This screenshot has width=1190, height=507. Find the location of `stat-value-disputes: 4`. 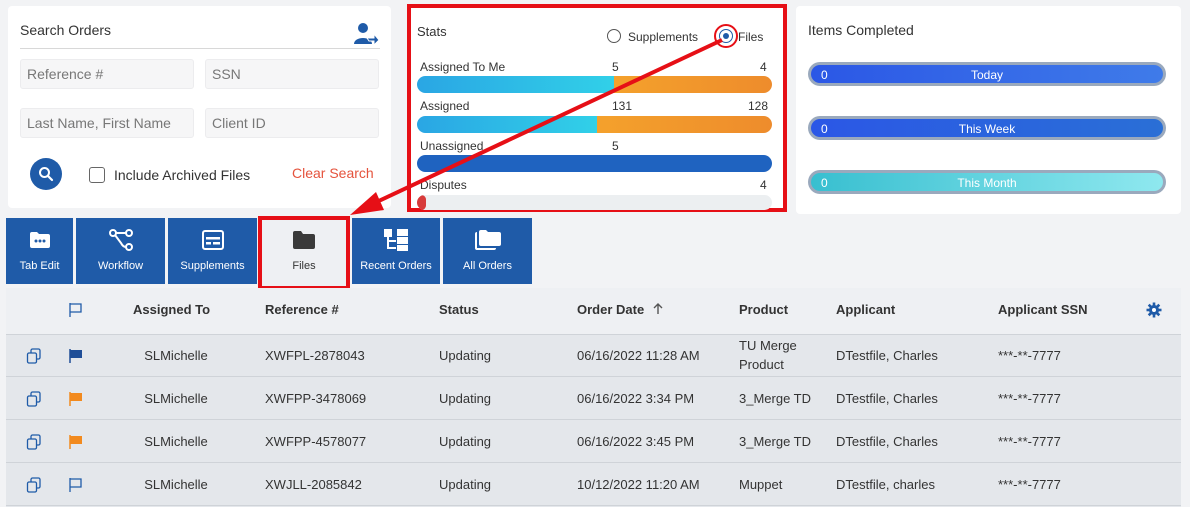

stat-value-disputes: 4 is located at coordinates (763, 185).